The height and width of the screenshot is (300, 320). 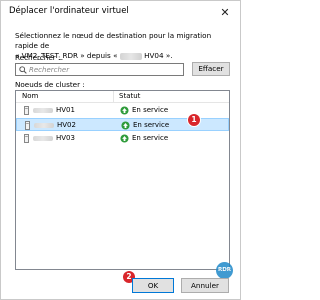 I want to click on search-icon, so click(x=23, y=70).